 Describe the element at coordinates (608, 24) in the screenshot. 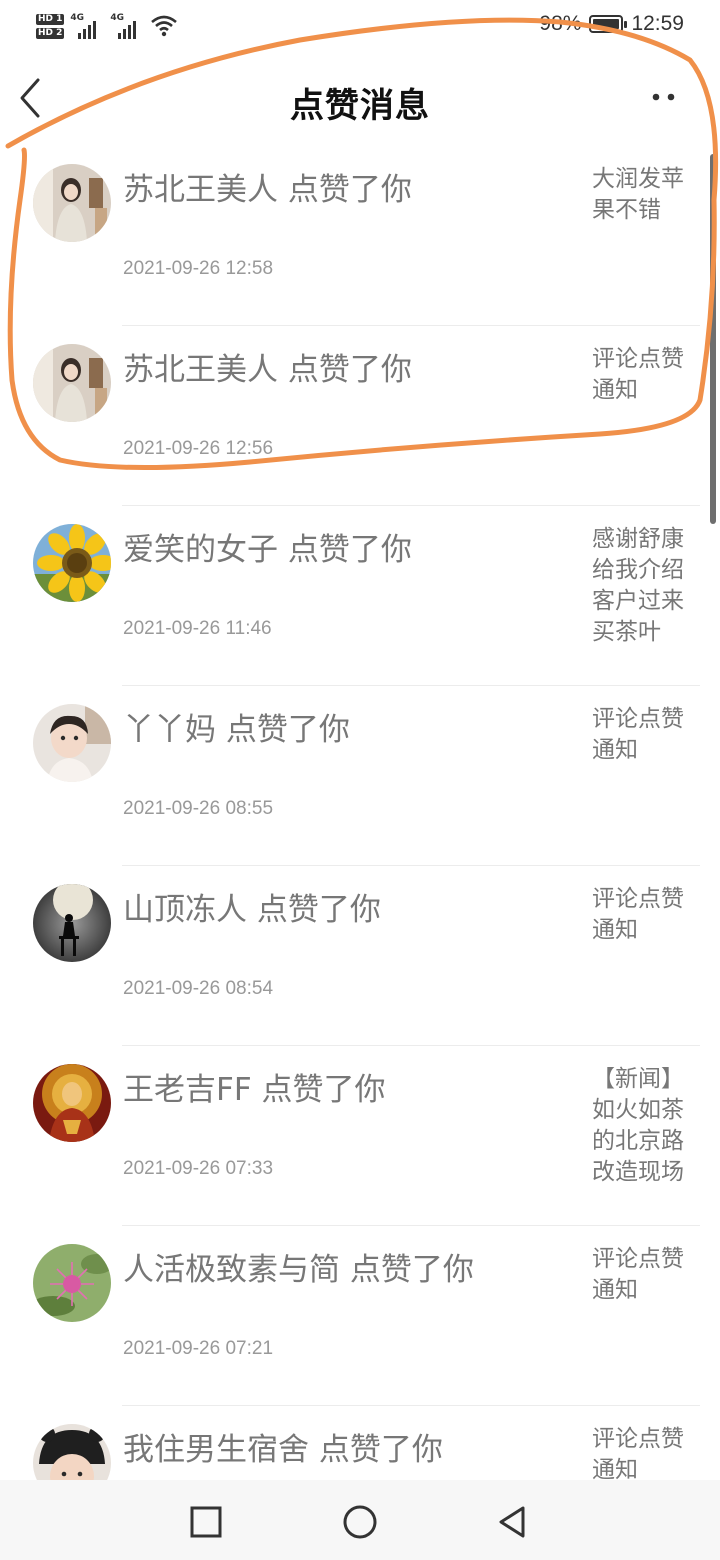

I see `battery-icon` at that location.